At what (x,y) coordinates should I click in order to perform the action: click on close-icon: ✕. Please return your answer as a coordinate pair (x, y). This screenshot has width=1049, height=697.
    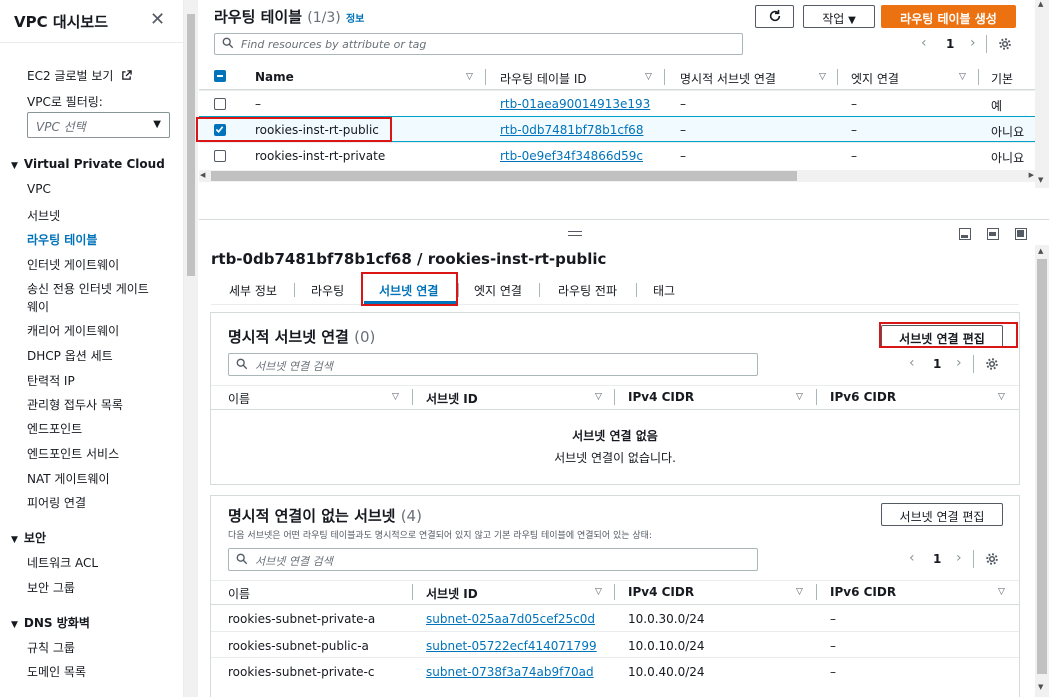
    Looking at the image, I should click on (157, 19).